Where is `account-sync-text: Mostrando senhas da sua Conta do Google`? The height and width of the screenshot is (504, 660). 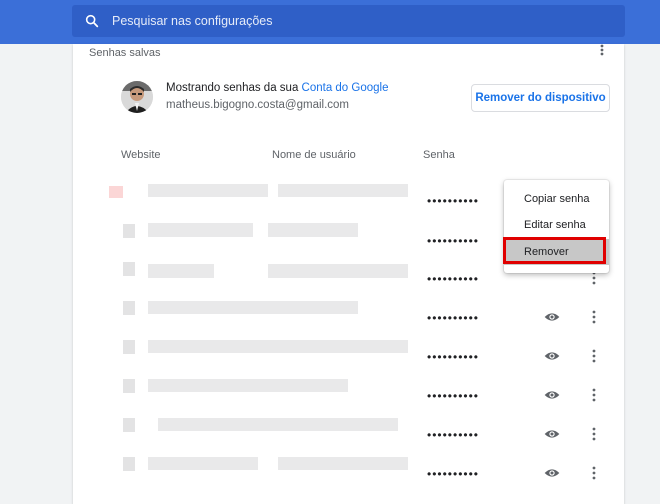
account-sync-text: Mostrando senhas da sua Conta do Google is located at coordinates (277, 88).